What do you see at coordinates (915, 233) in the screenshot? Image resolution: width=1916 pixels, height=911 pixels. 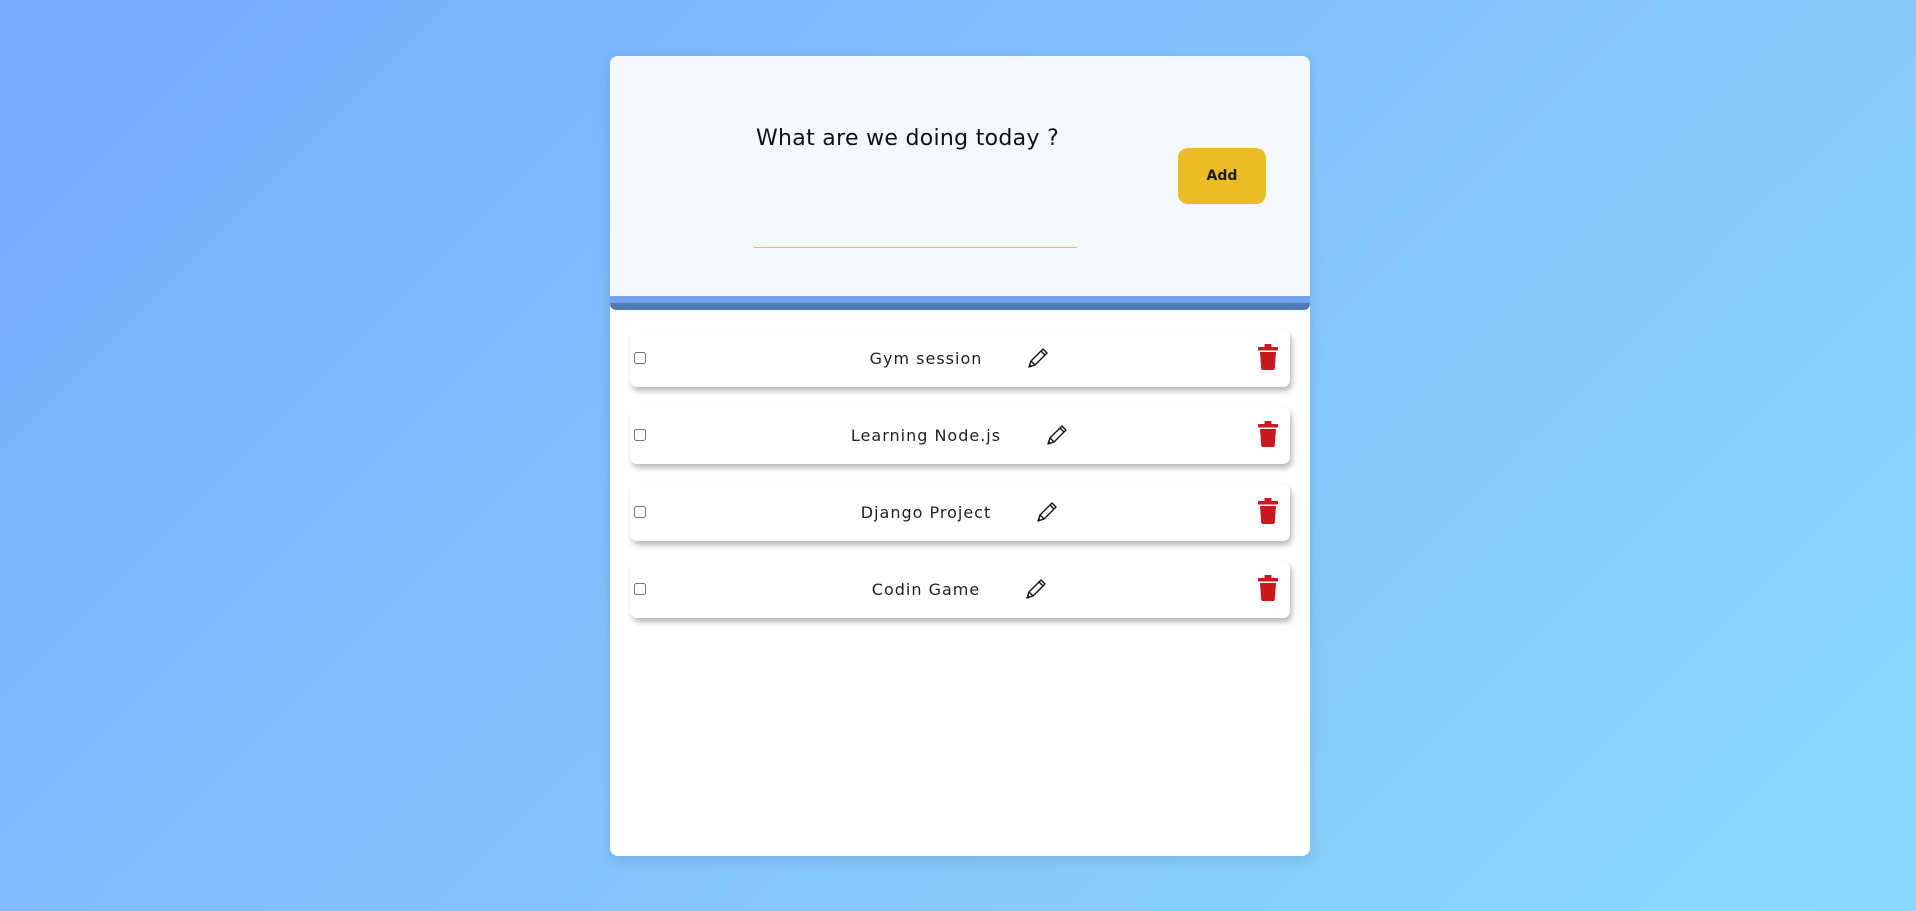 I see `task-input` at bounding box center [915, 233].